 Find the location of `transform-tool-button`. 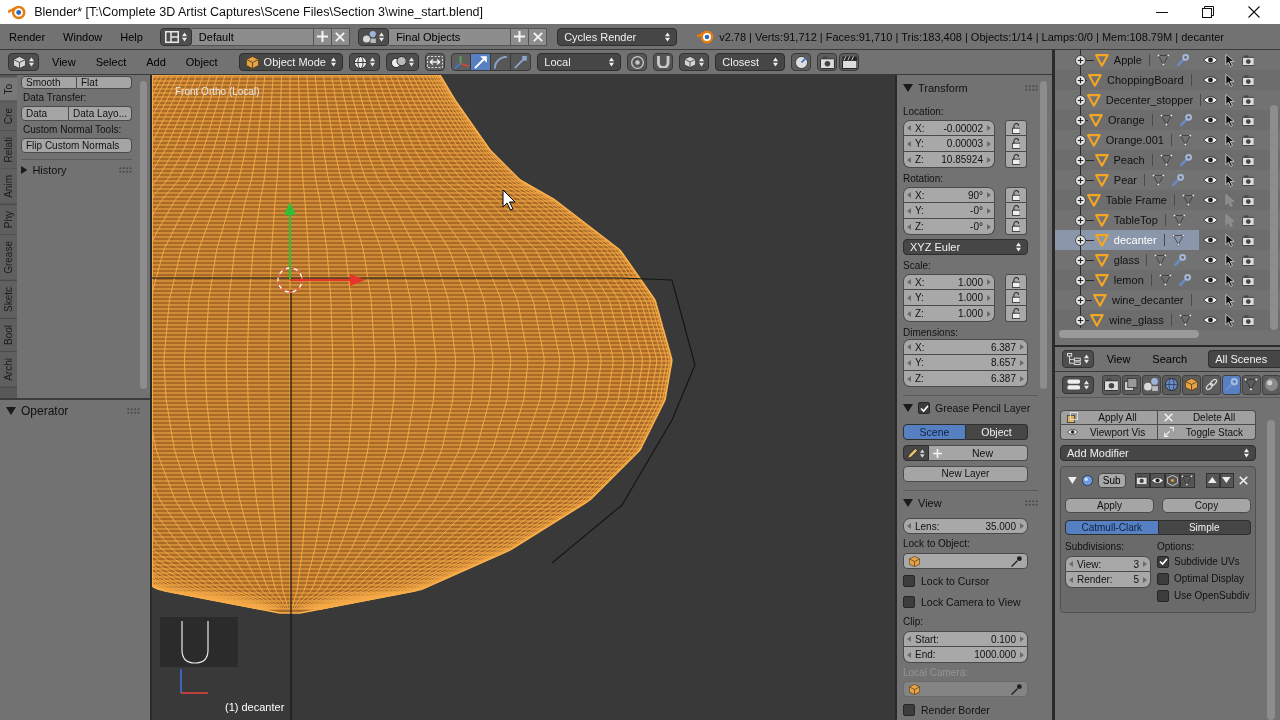

transform-tool-button is located at coordinates (501, 62).